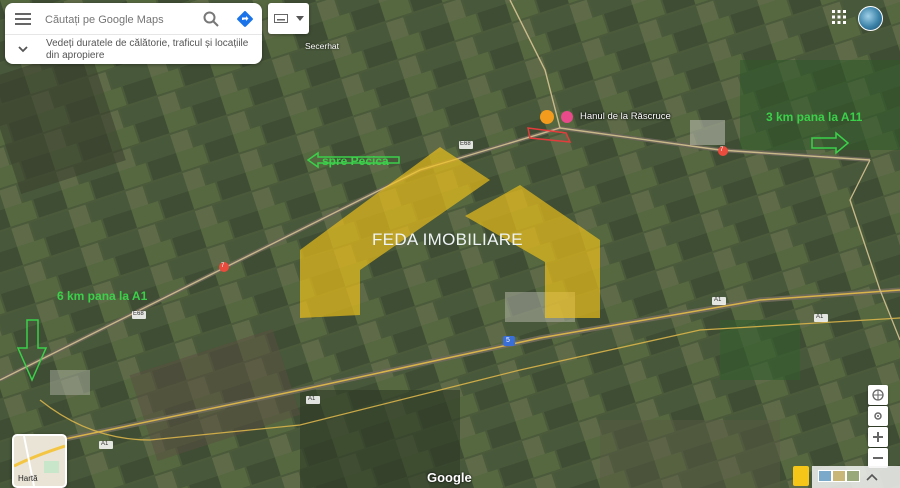 This screenshot has width=900, height=488. Describe the element at coordinates (322, 46) in the screenshot. I see `village-label: Secerhat` at that location.